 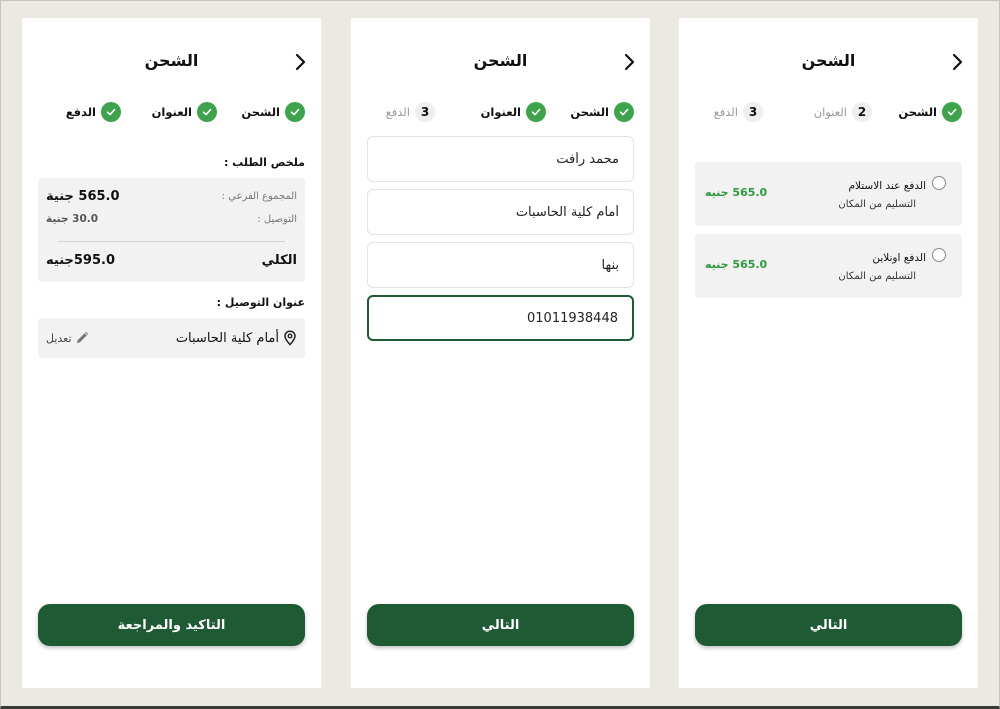 What do you see at coordinates (171, 625) in the screenshot?
I see `confirm-review-button: التاكيد والمراجعة` at bounding box center [171, 625].